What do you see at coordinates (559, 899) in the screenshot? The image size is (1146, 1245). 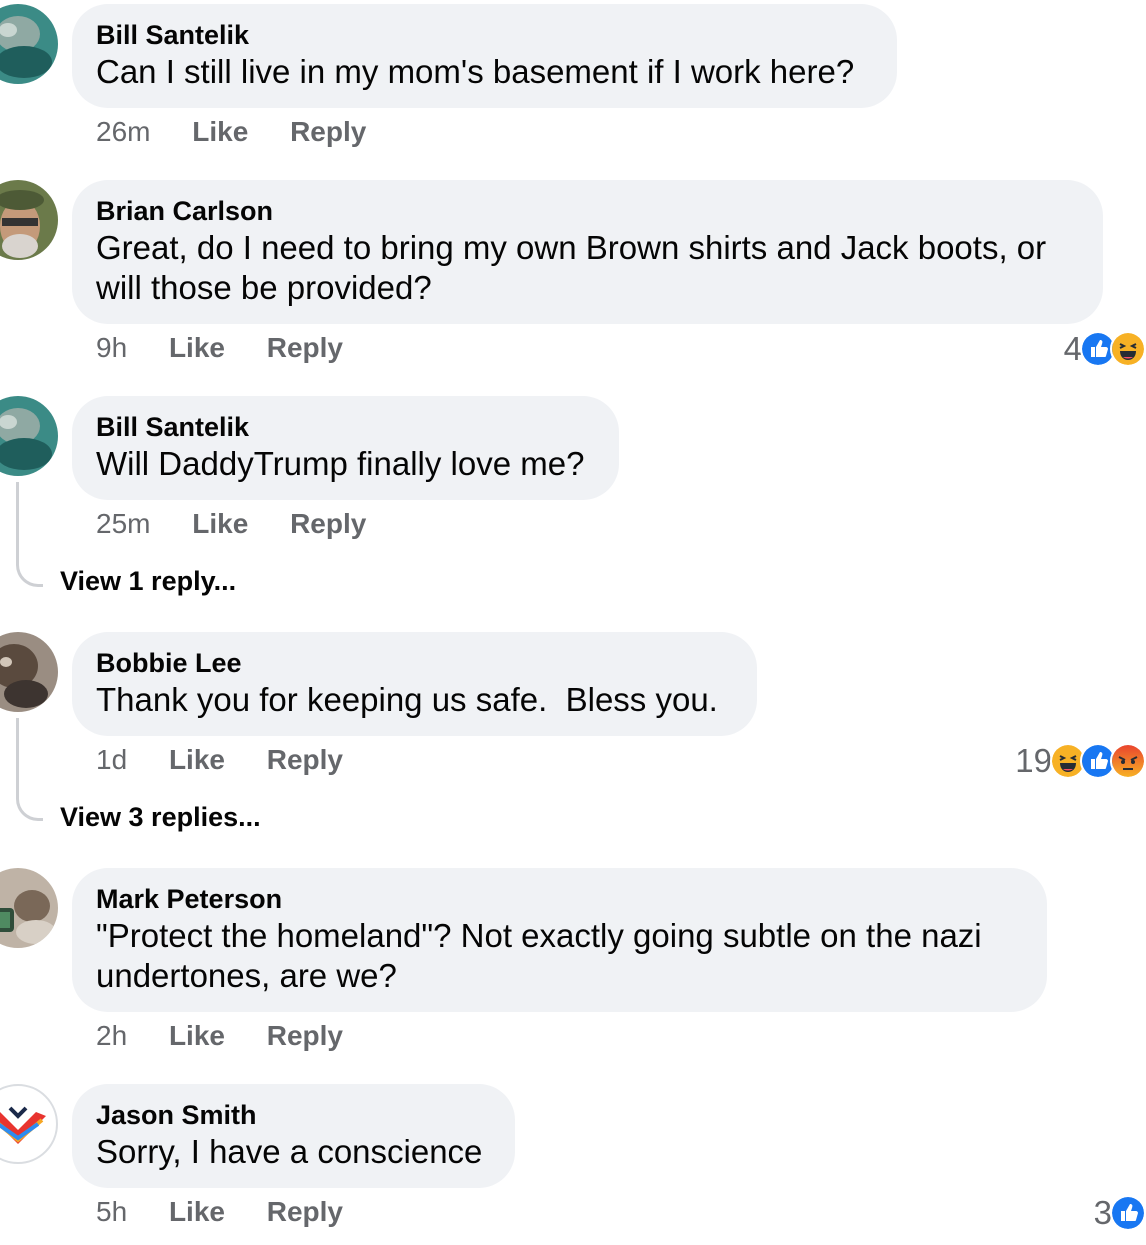 I see `commenter-name: Mark Peterson` at bounding box center [559, 899].